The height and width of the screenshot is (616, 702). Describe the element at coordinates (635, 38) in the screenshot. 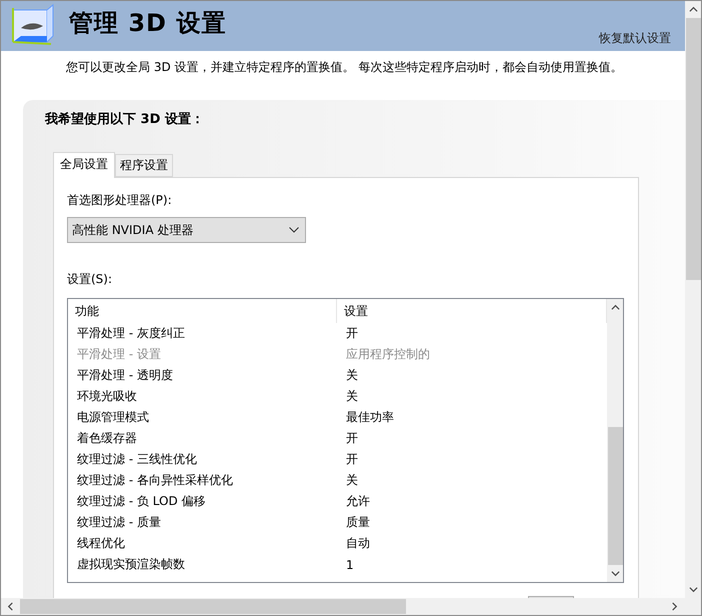

I see `restore-defaults-link: 恢复默认设置` at that location.